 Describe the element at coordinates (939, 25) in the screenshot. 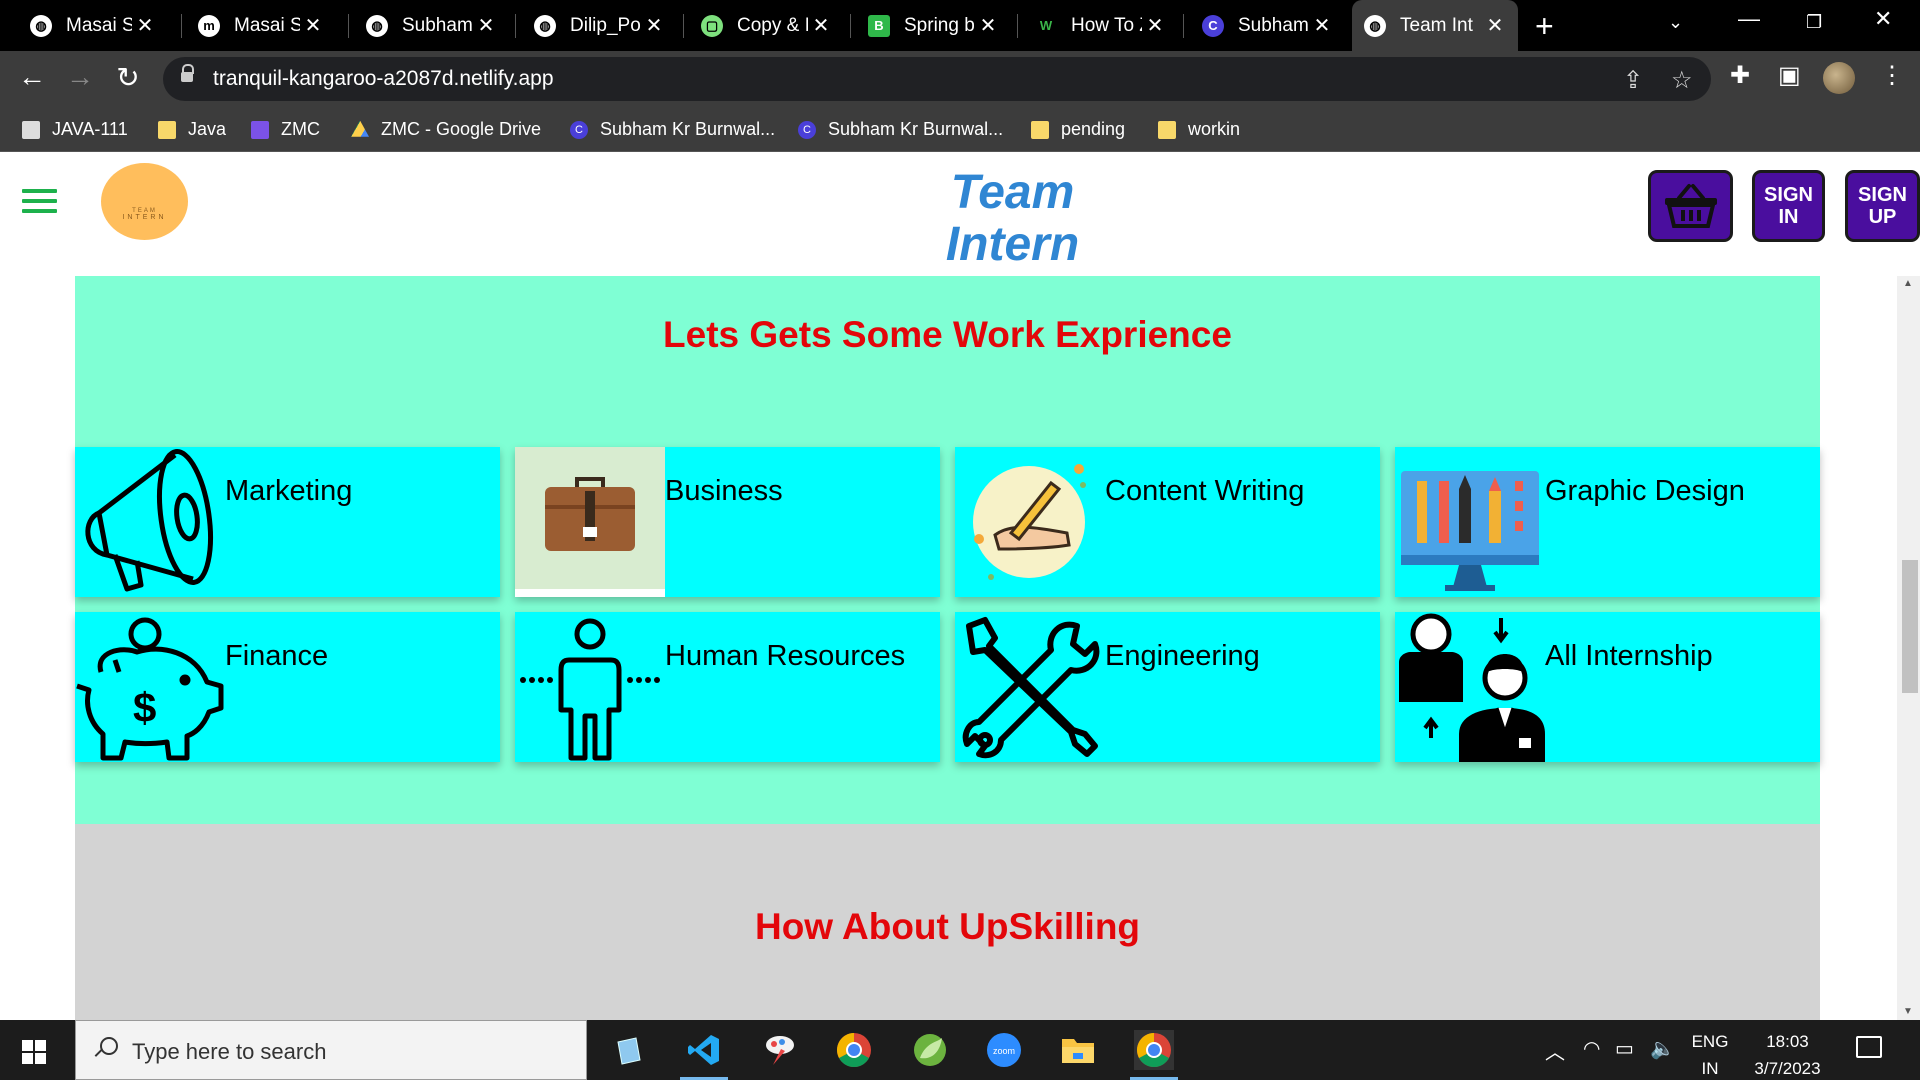

I see `tab-title: Spring b` at that location.